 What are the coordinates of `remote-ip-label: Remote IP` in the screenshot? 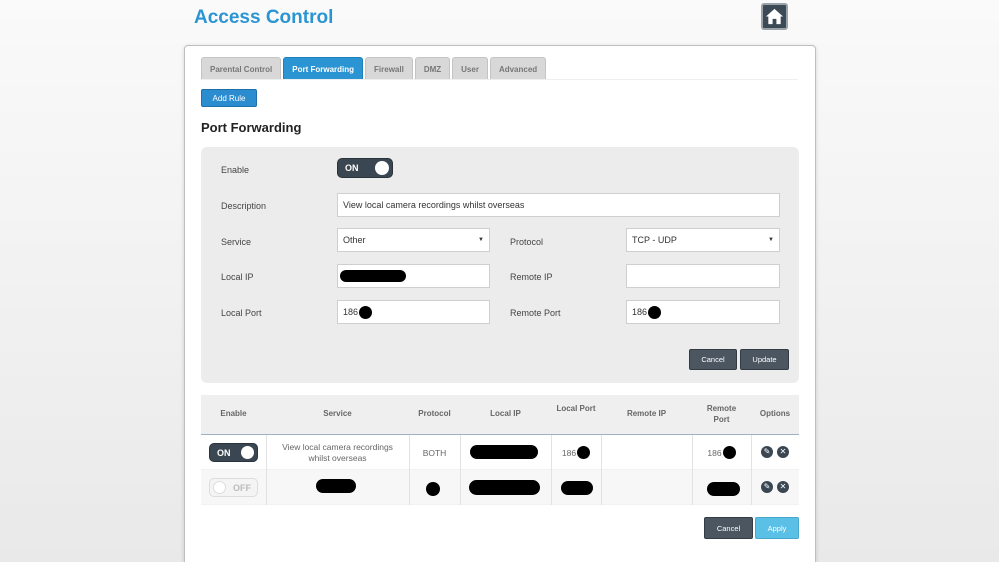 It's located at (531, 277).